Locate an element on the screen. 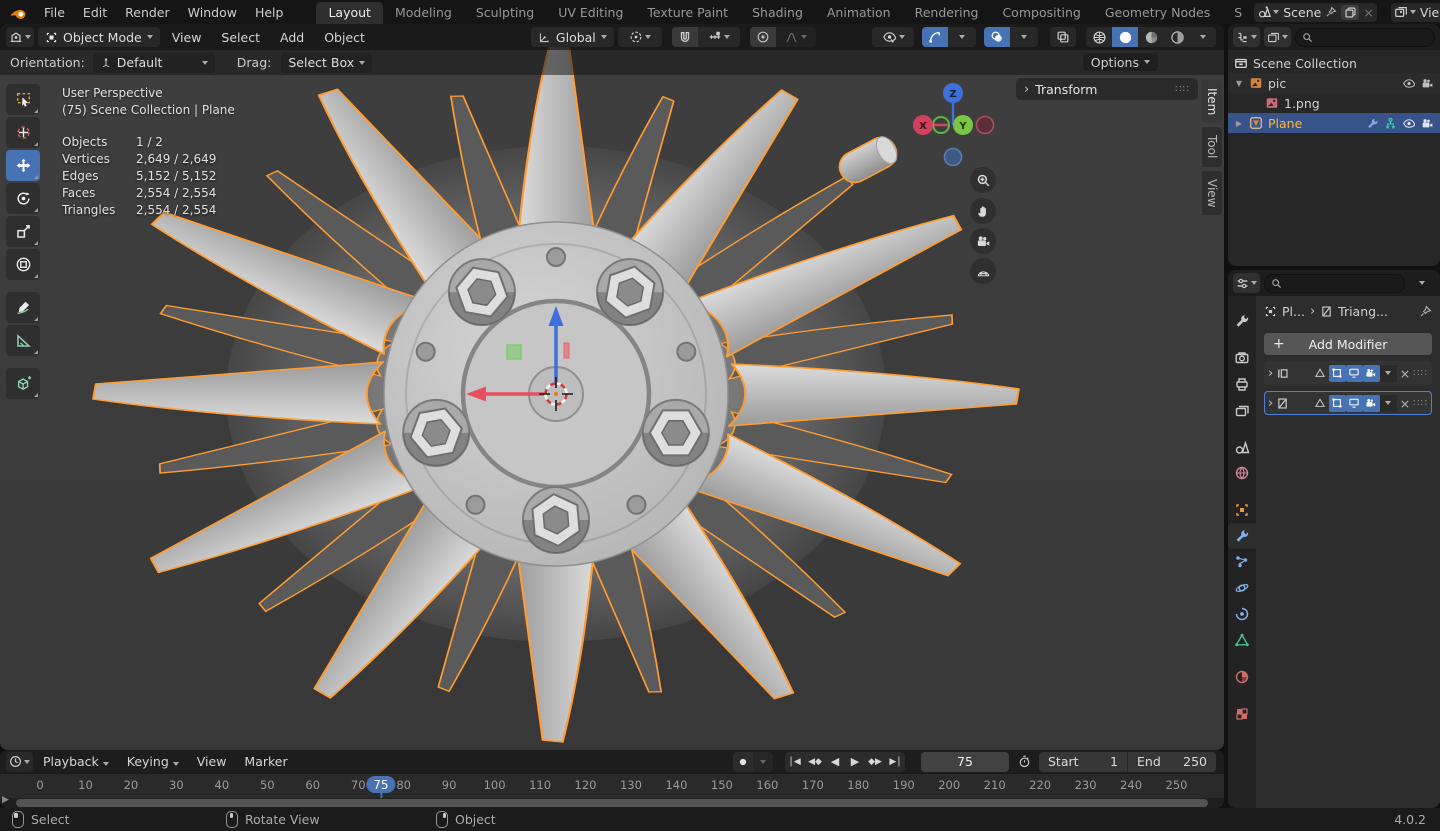 The image size is (1440, 831). workspace-tab-sculpting: Sculpting is located at coordinates (505, 13).